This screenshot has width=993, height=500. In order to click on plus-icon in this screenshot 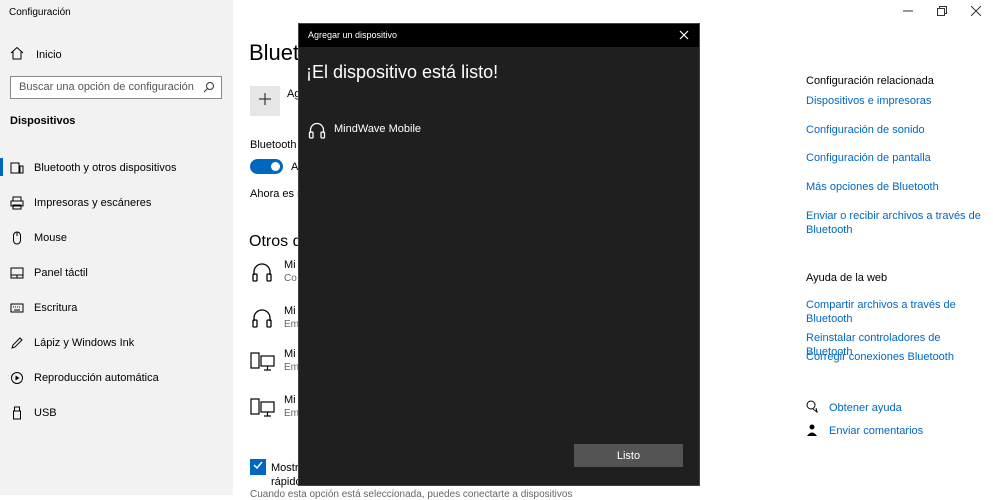, I will do `click(265, 101)`.